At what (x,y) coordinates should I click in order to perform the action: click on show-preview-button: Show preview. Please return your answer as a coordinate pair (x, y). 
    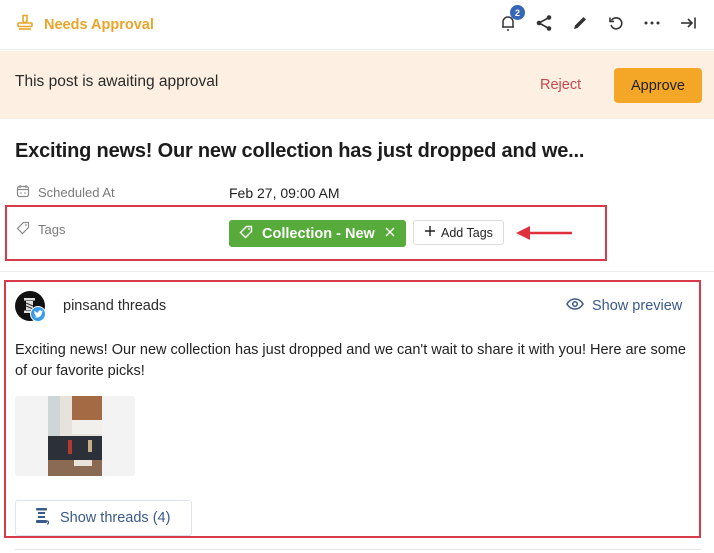
    Looking at the image, I should click on (624, 306).